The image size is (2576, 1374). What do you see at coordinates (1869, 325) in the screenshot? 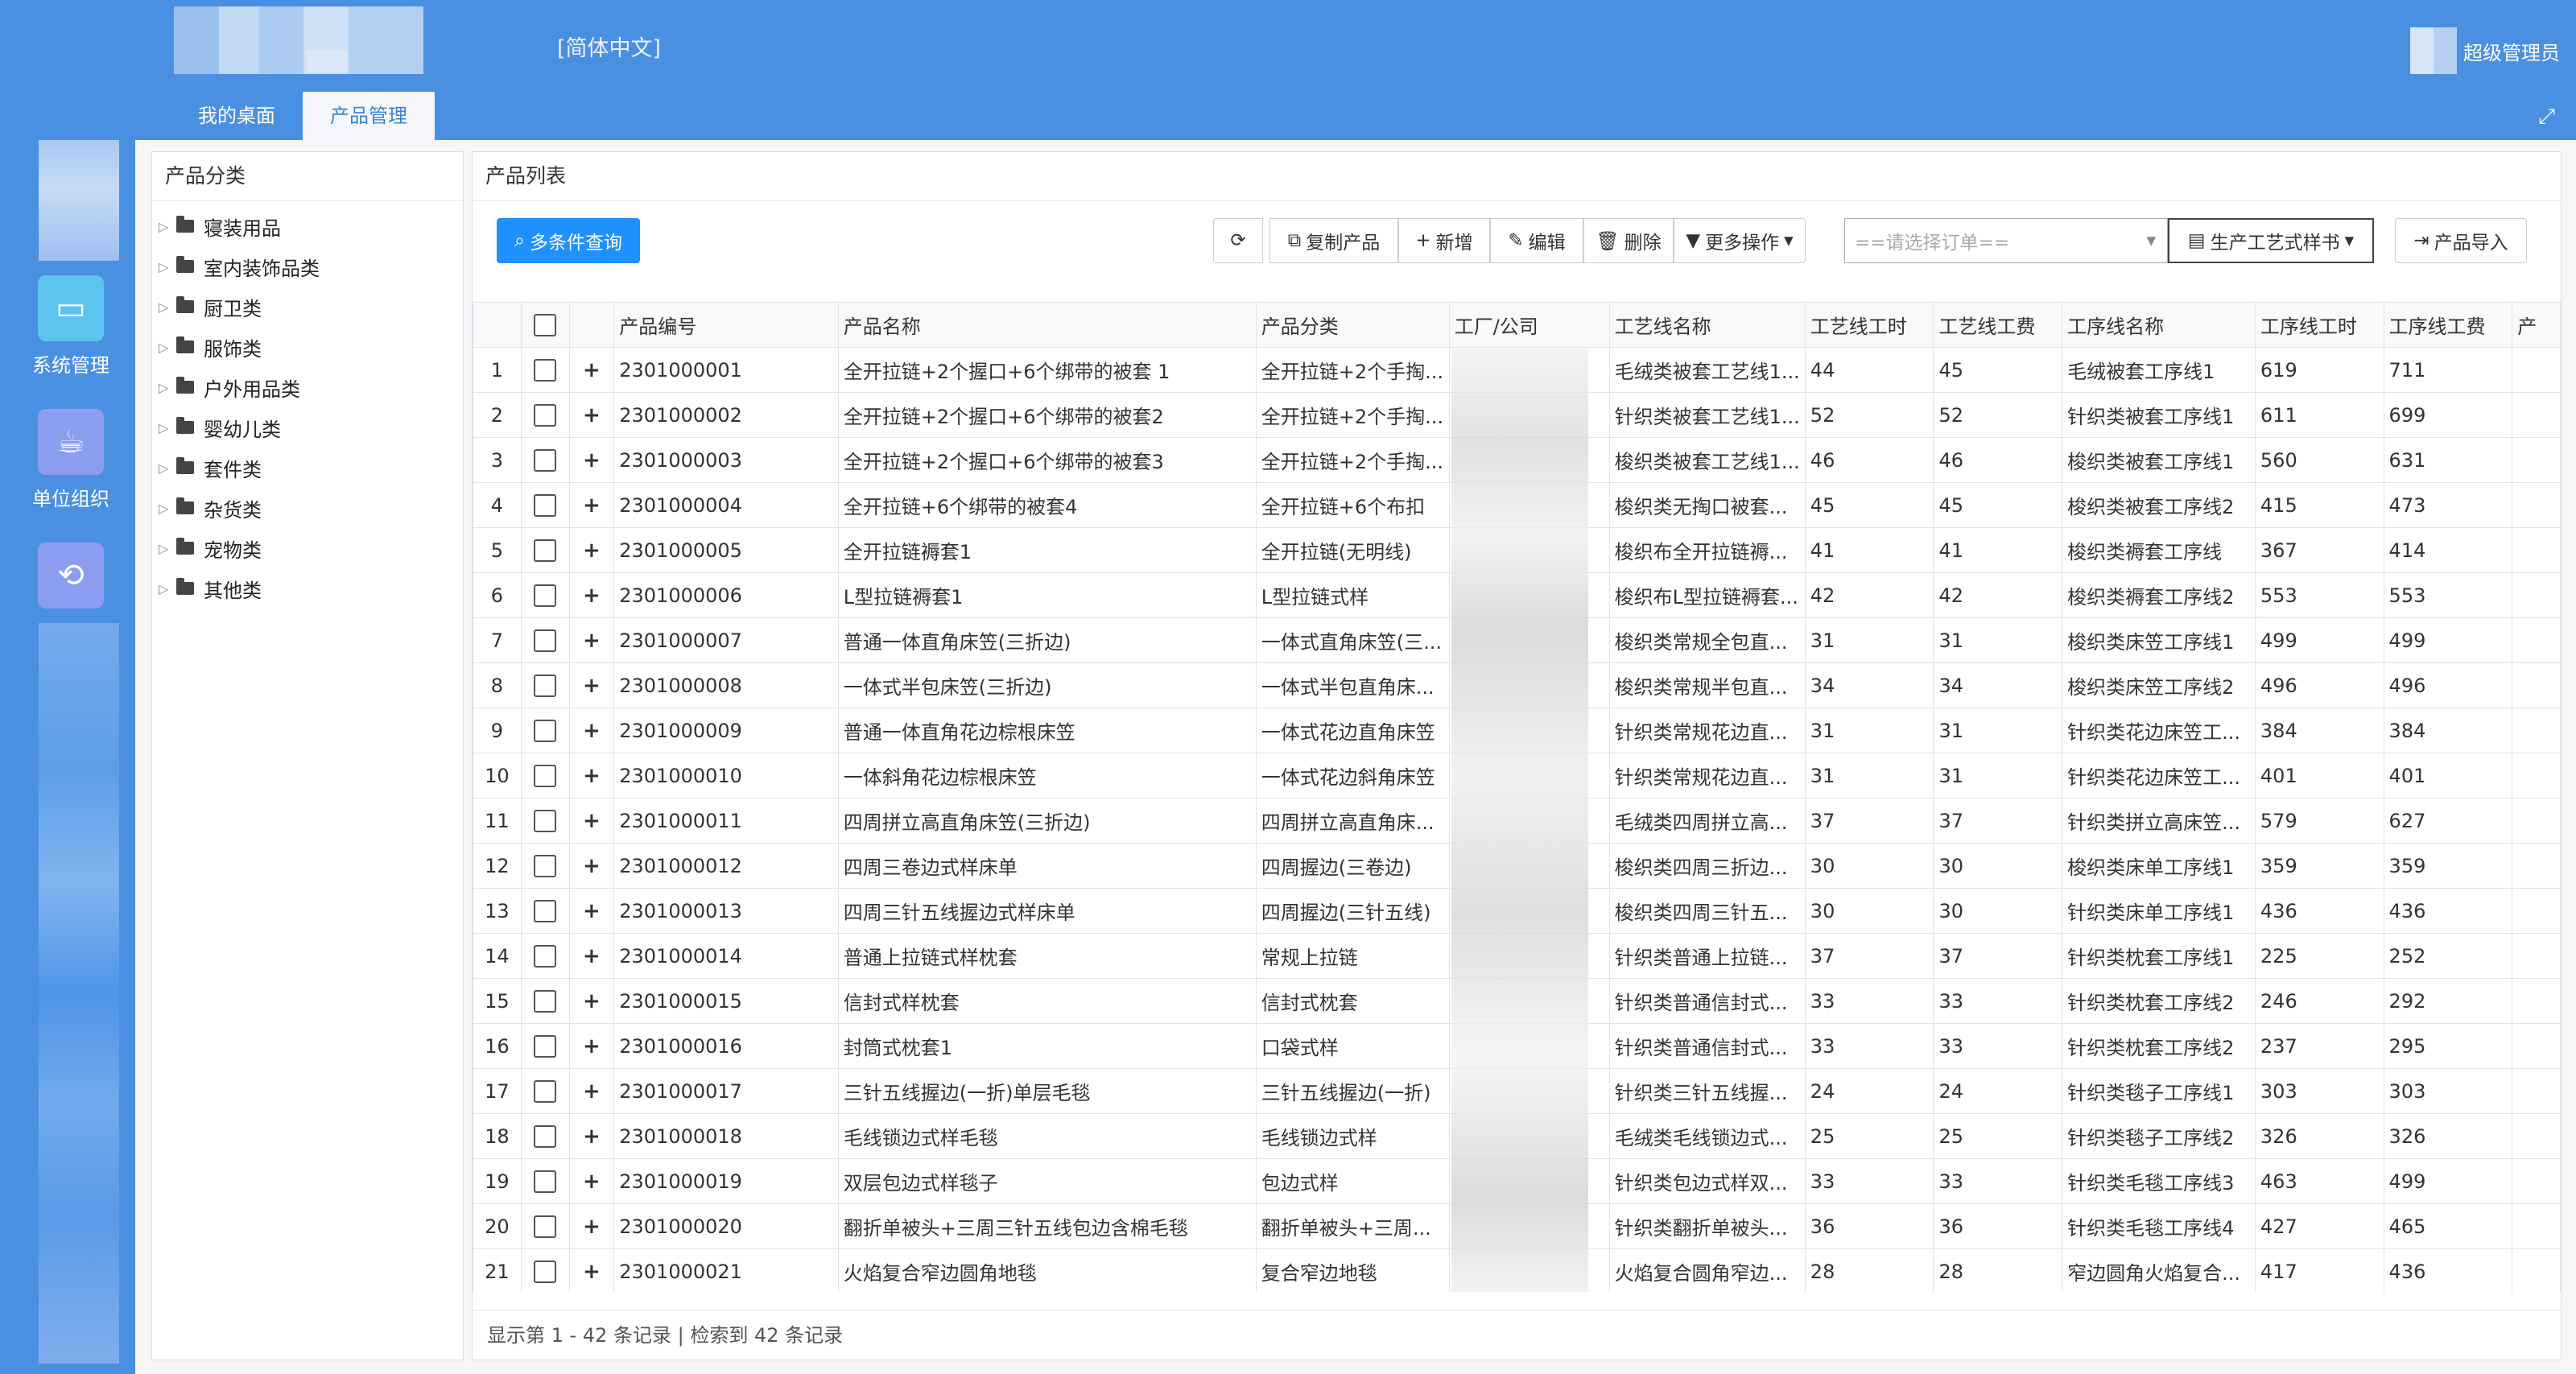
I see `col-header: 工艺线工时` at bounding box center [1869, 325].